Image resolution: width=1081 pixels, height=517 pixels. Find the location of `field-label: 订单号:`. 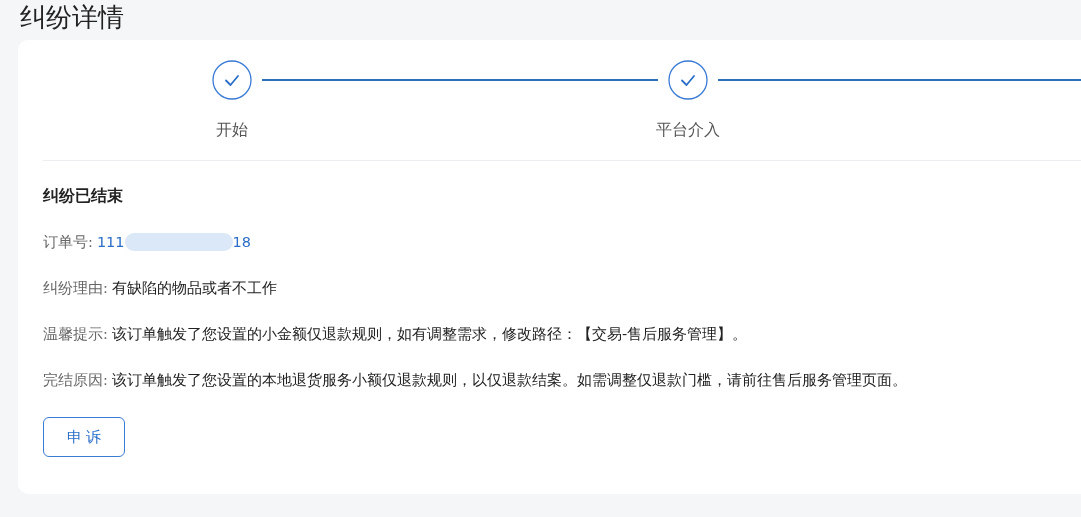

field-label: 订单号: is located at coordinates (68, 242).